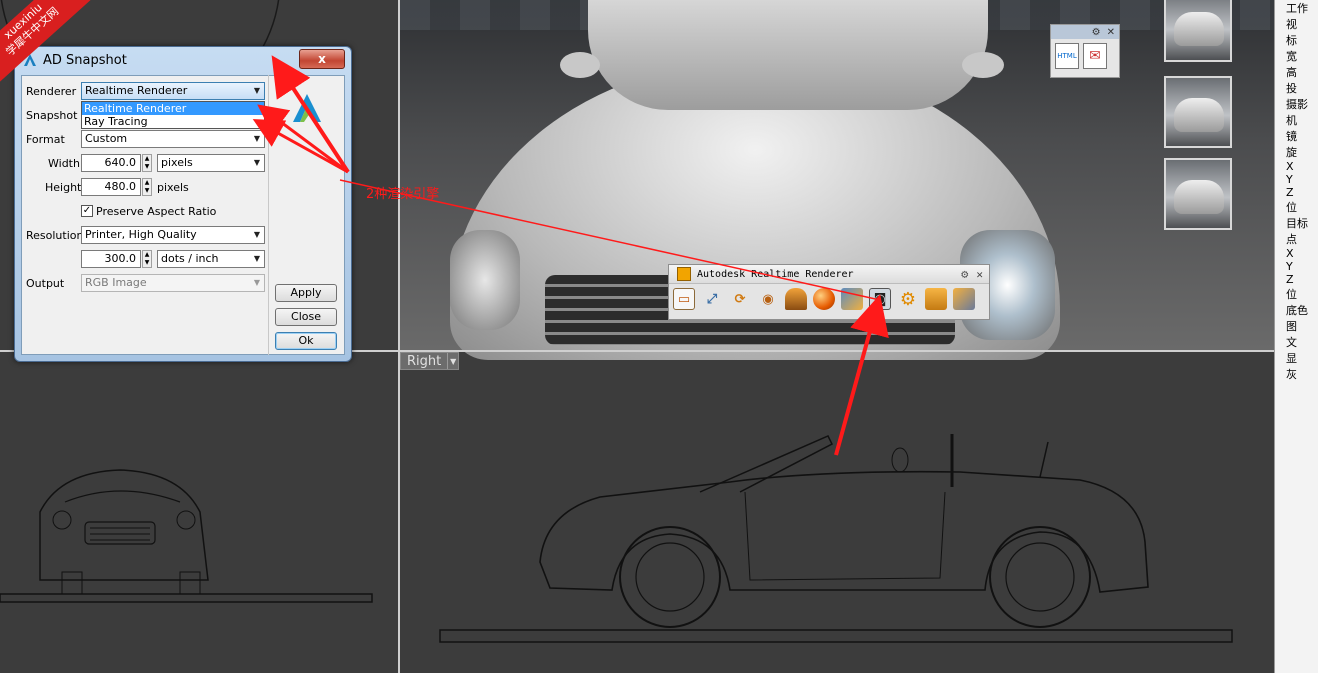  Describe the element at coordinates (403, 194) in the screenshot. I see `annotation-text: 2种渲染引擎` at that location.